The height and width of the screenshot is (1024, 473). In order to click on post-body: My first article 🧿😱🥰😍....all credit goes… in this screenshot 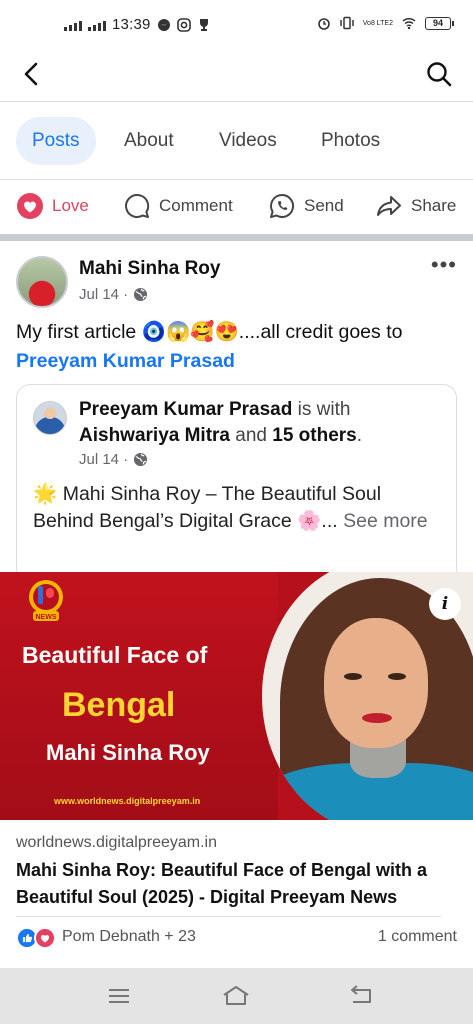, I will do `click(209, 332)`.